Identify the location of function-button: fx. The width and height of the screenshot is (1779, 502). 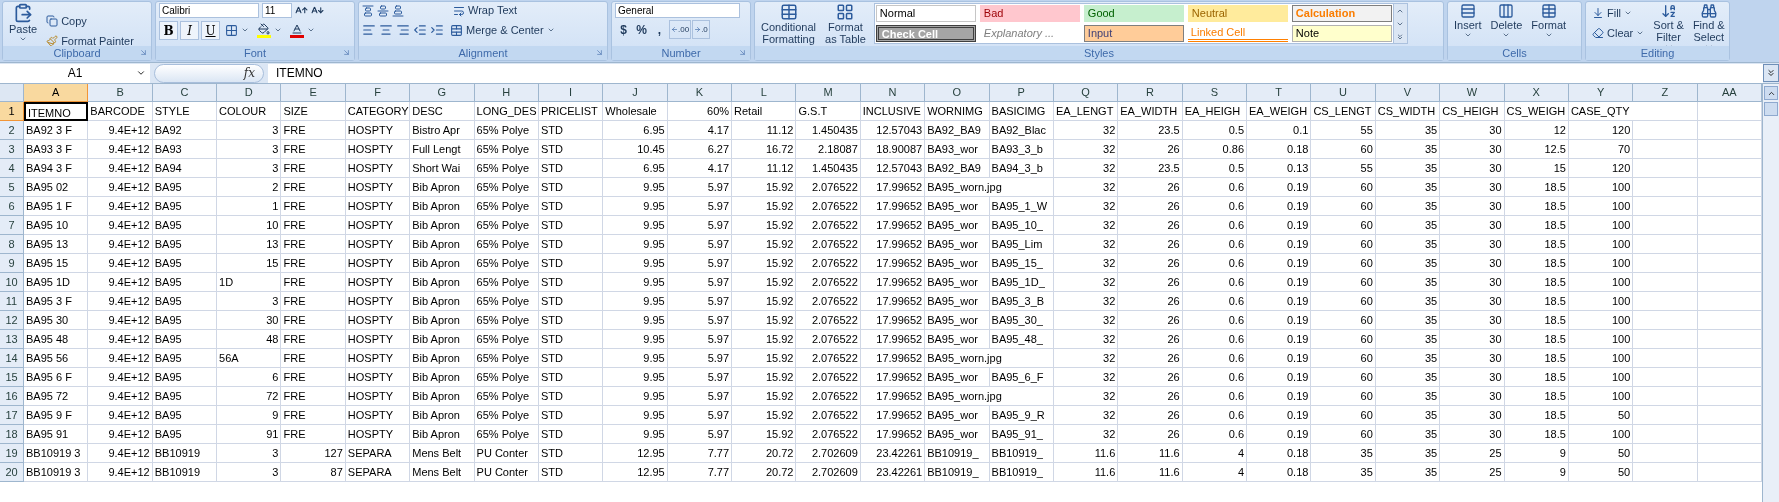
(209, 73).